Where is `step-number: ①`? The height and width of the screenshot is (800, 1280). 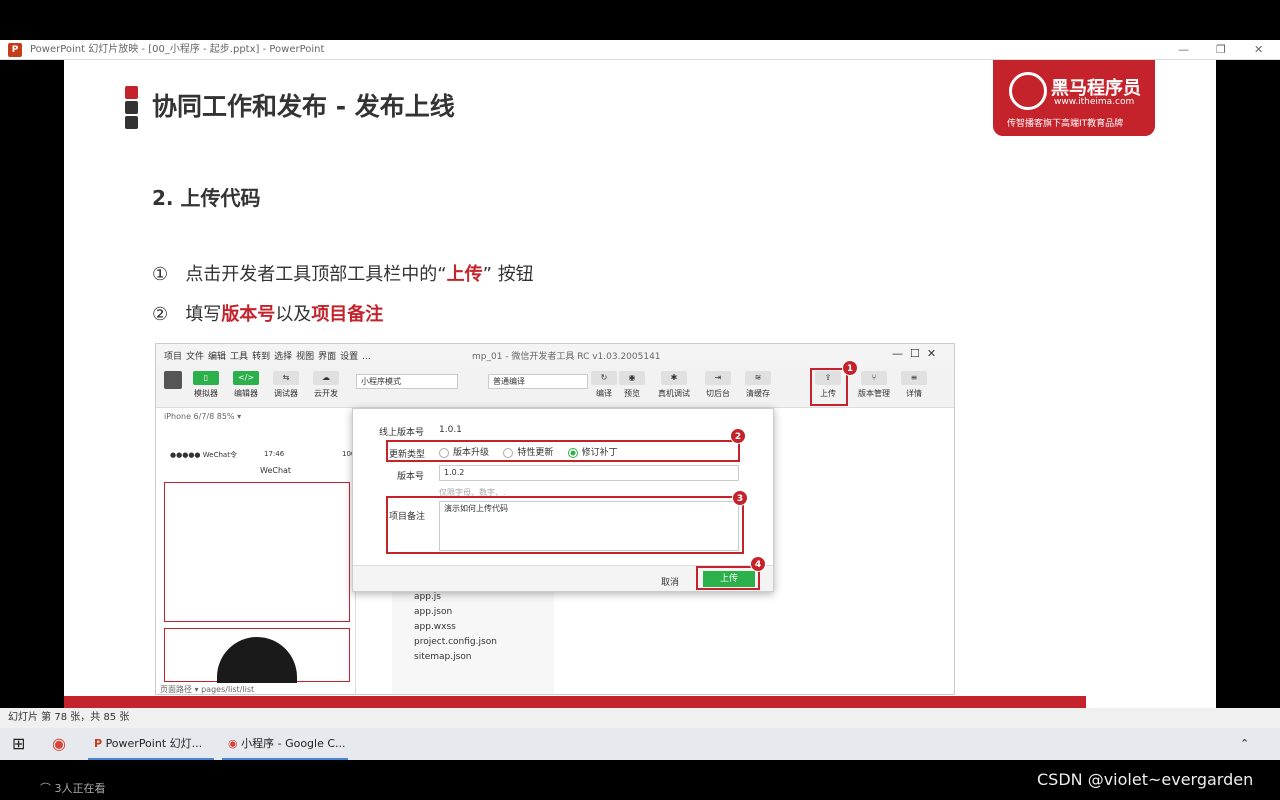 step-number: ① is located at coordinates (160, 274).